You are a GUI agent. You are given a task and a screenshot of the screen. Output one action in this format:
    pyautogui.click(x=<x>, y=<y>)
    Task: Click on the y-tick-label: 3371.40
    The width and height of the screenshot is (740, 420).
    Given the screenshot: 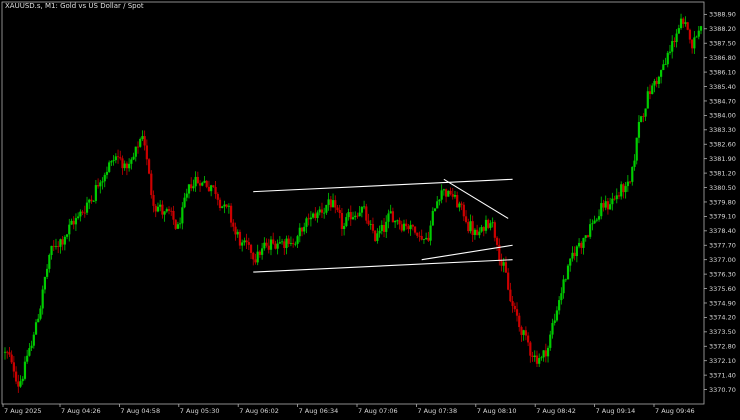 What is the action you would take?
    pyautogui.click(x=722, y=375)
    